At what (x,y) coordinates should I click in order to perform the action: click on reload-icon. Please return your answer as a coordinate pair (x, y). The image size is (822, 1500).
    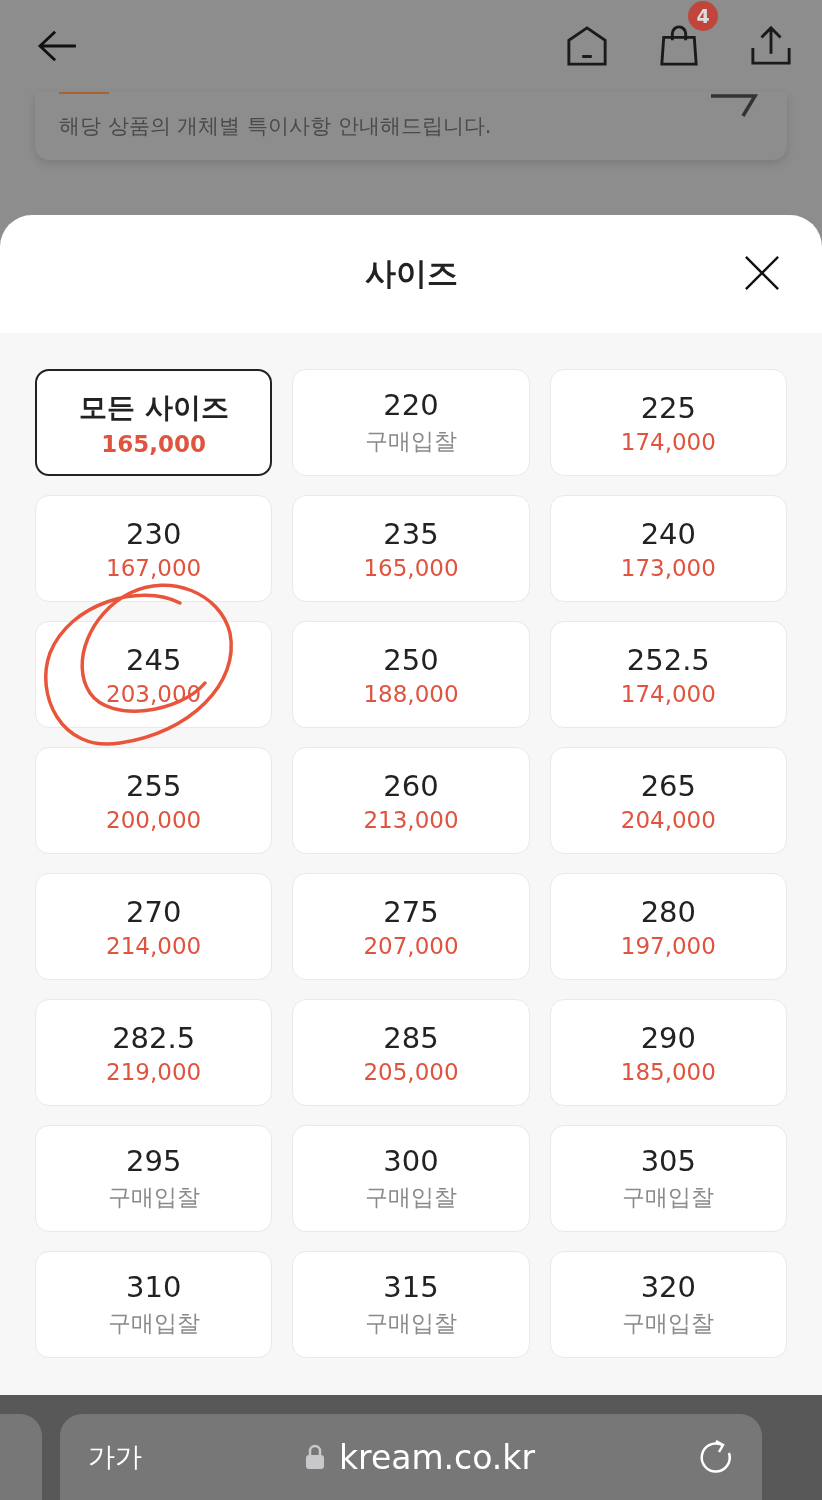
    Looking at the image, I should click on (716, 1457).